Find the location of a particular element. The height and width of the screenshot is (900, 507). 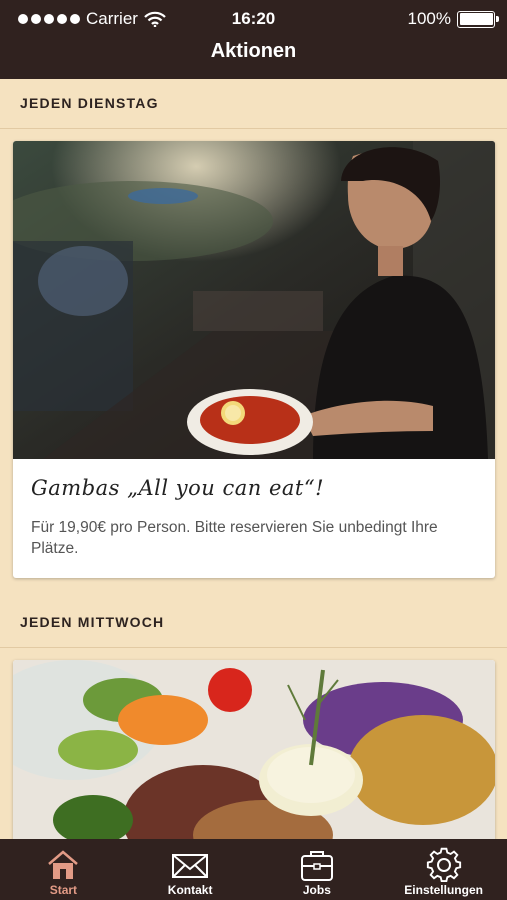

section-header-label: JEDEN DIENSTAG is located at coordinates (89, 103).